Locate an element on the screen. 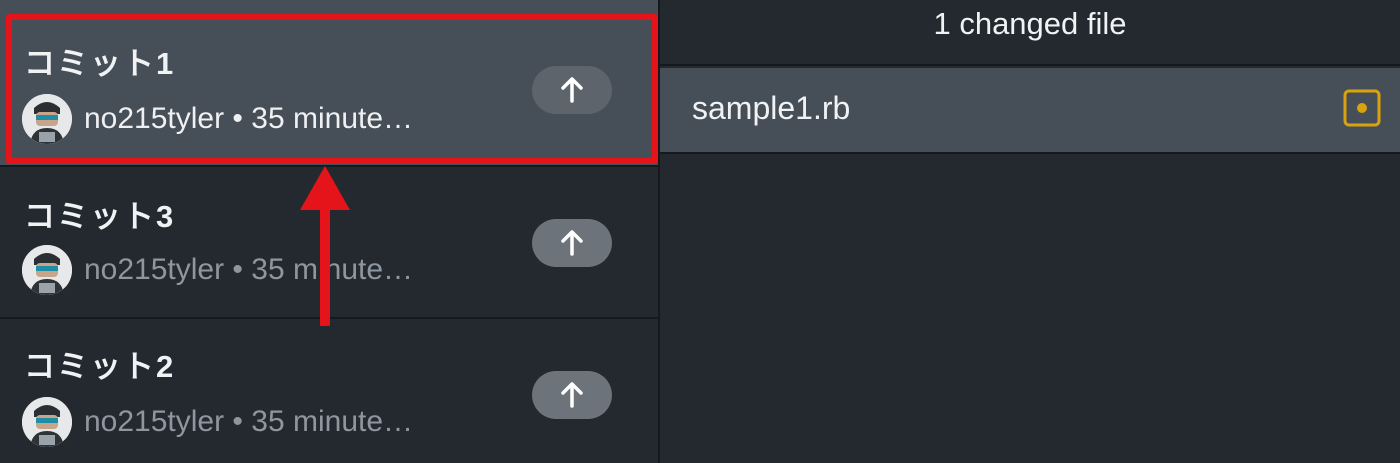  changed-file-row: sample1.rb is located at coordinates (1030, 111).